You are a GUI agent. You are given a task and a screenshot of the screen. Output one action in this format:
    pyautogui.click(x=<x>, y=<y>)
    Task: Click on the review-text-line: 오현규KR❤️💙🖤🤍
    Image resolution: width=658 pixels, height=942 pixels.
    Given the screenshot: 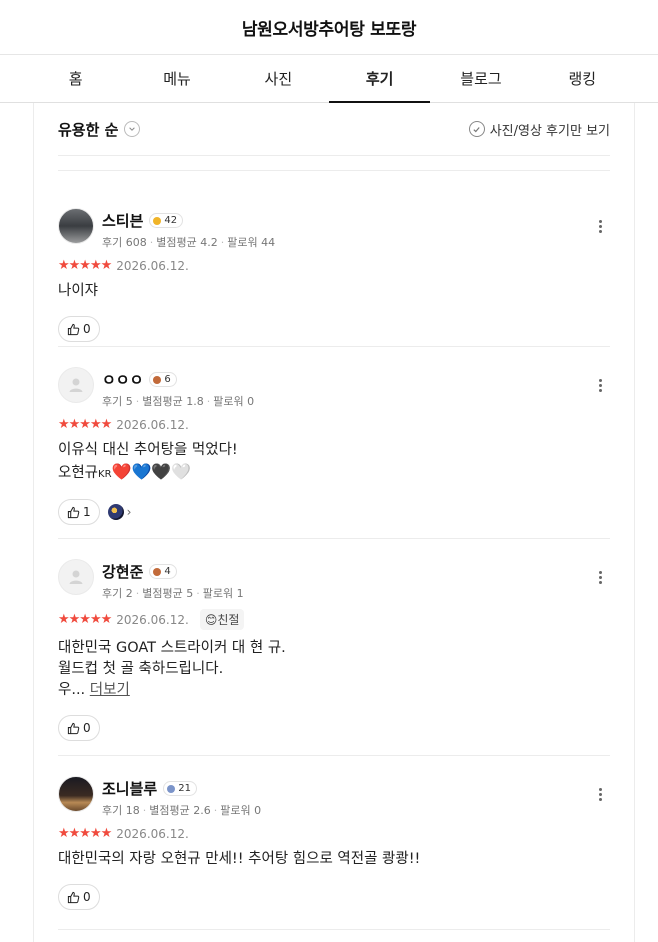 What is the action you would take?
    pyautogui.click(x=334, y=473)
    